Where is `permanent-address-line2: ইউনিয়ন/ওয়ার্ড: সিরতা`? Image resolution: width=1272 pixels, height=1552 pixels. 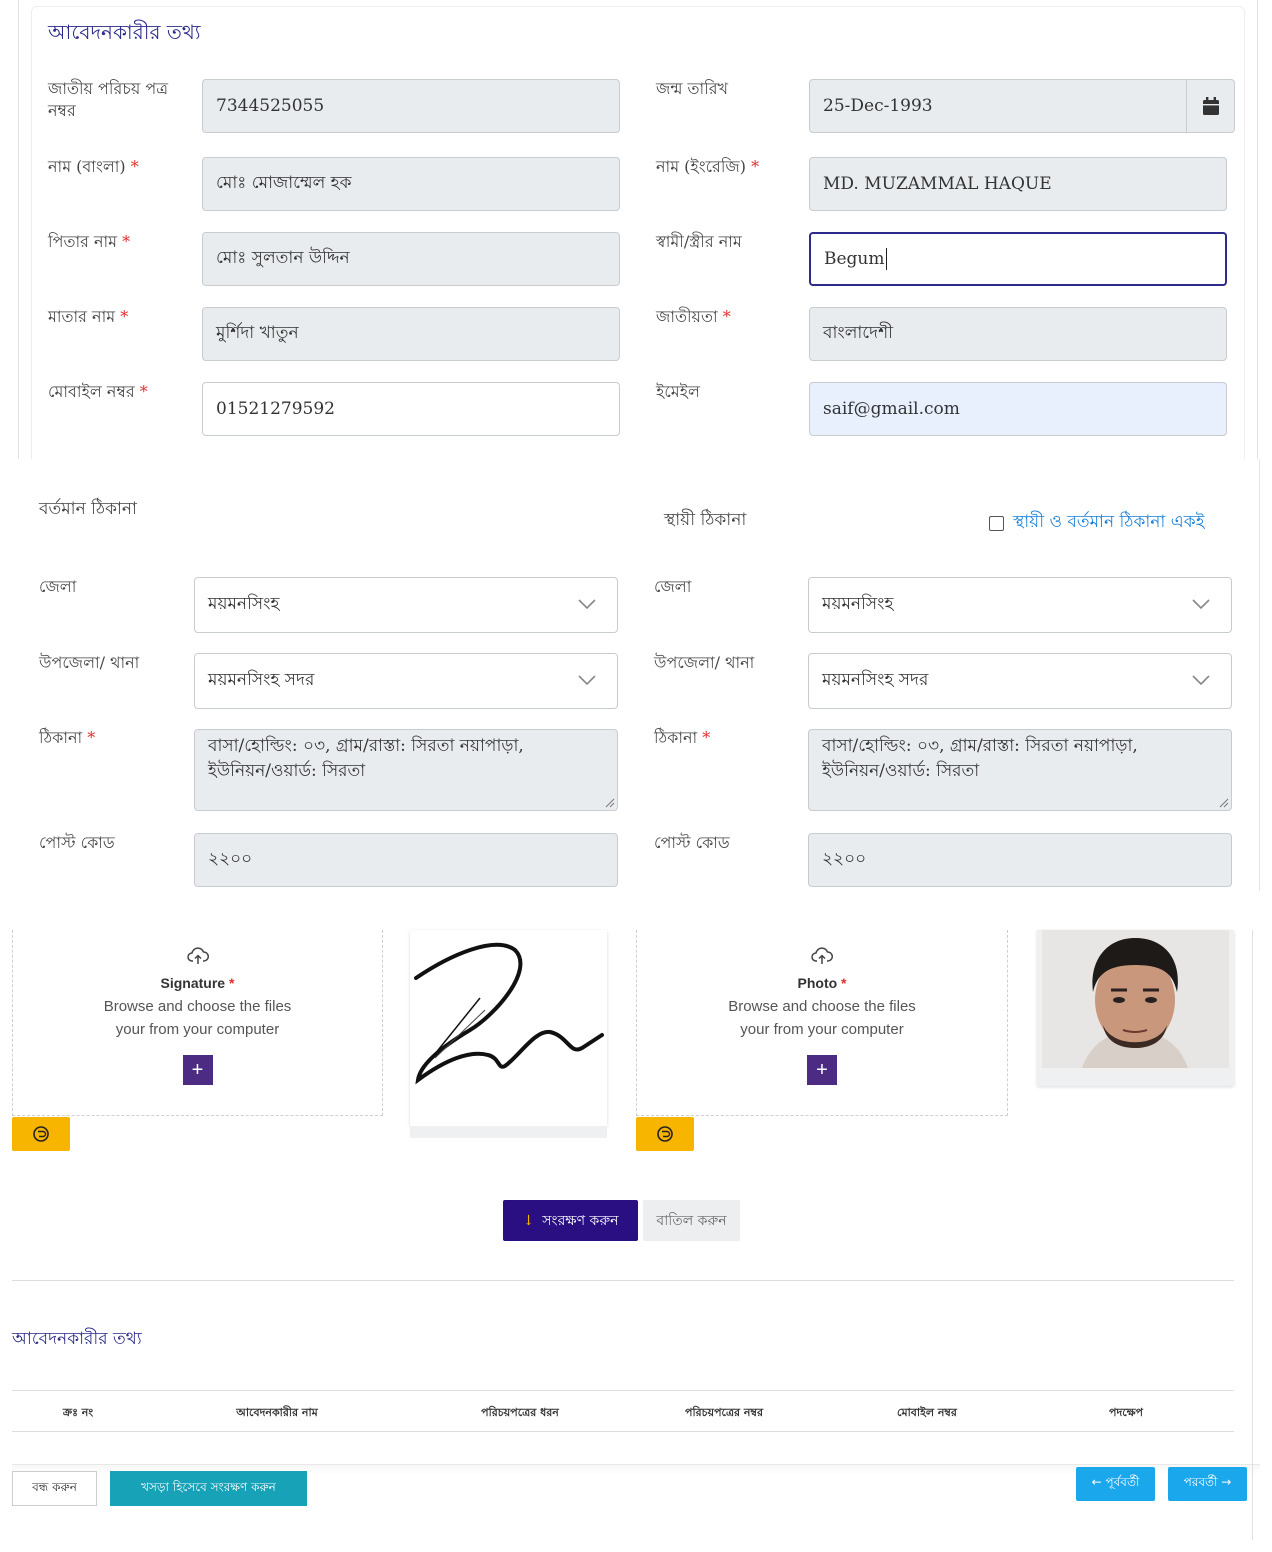
permanent-address-line2: ইউনিয়ন/ওয়ার্ড: সিরতা is located at coordinates (901, 771).